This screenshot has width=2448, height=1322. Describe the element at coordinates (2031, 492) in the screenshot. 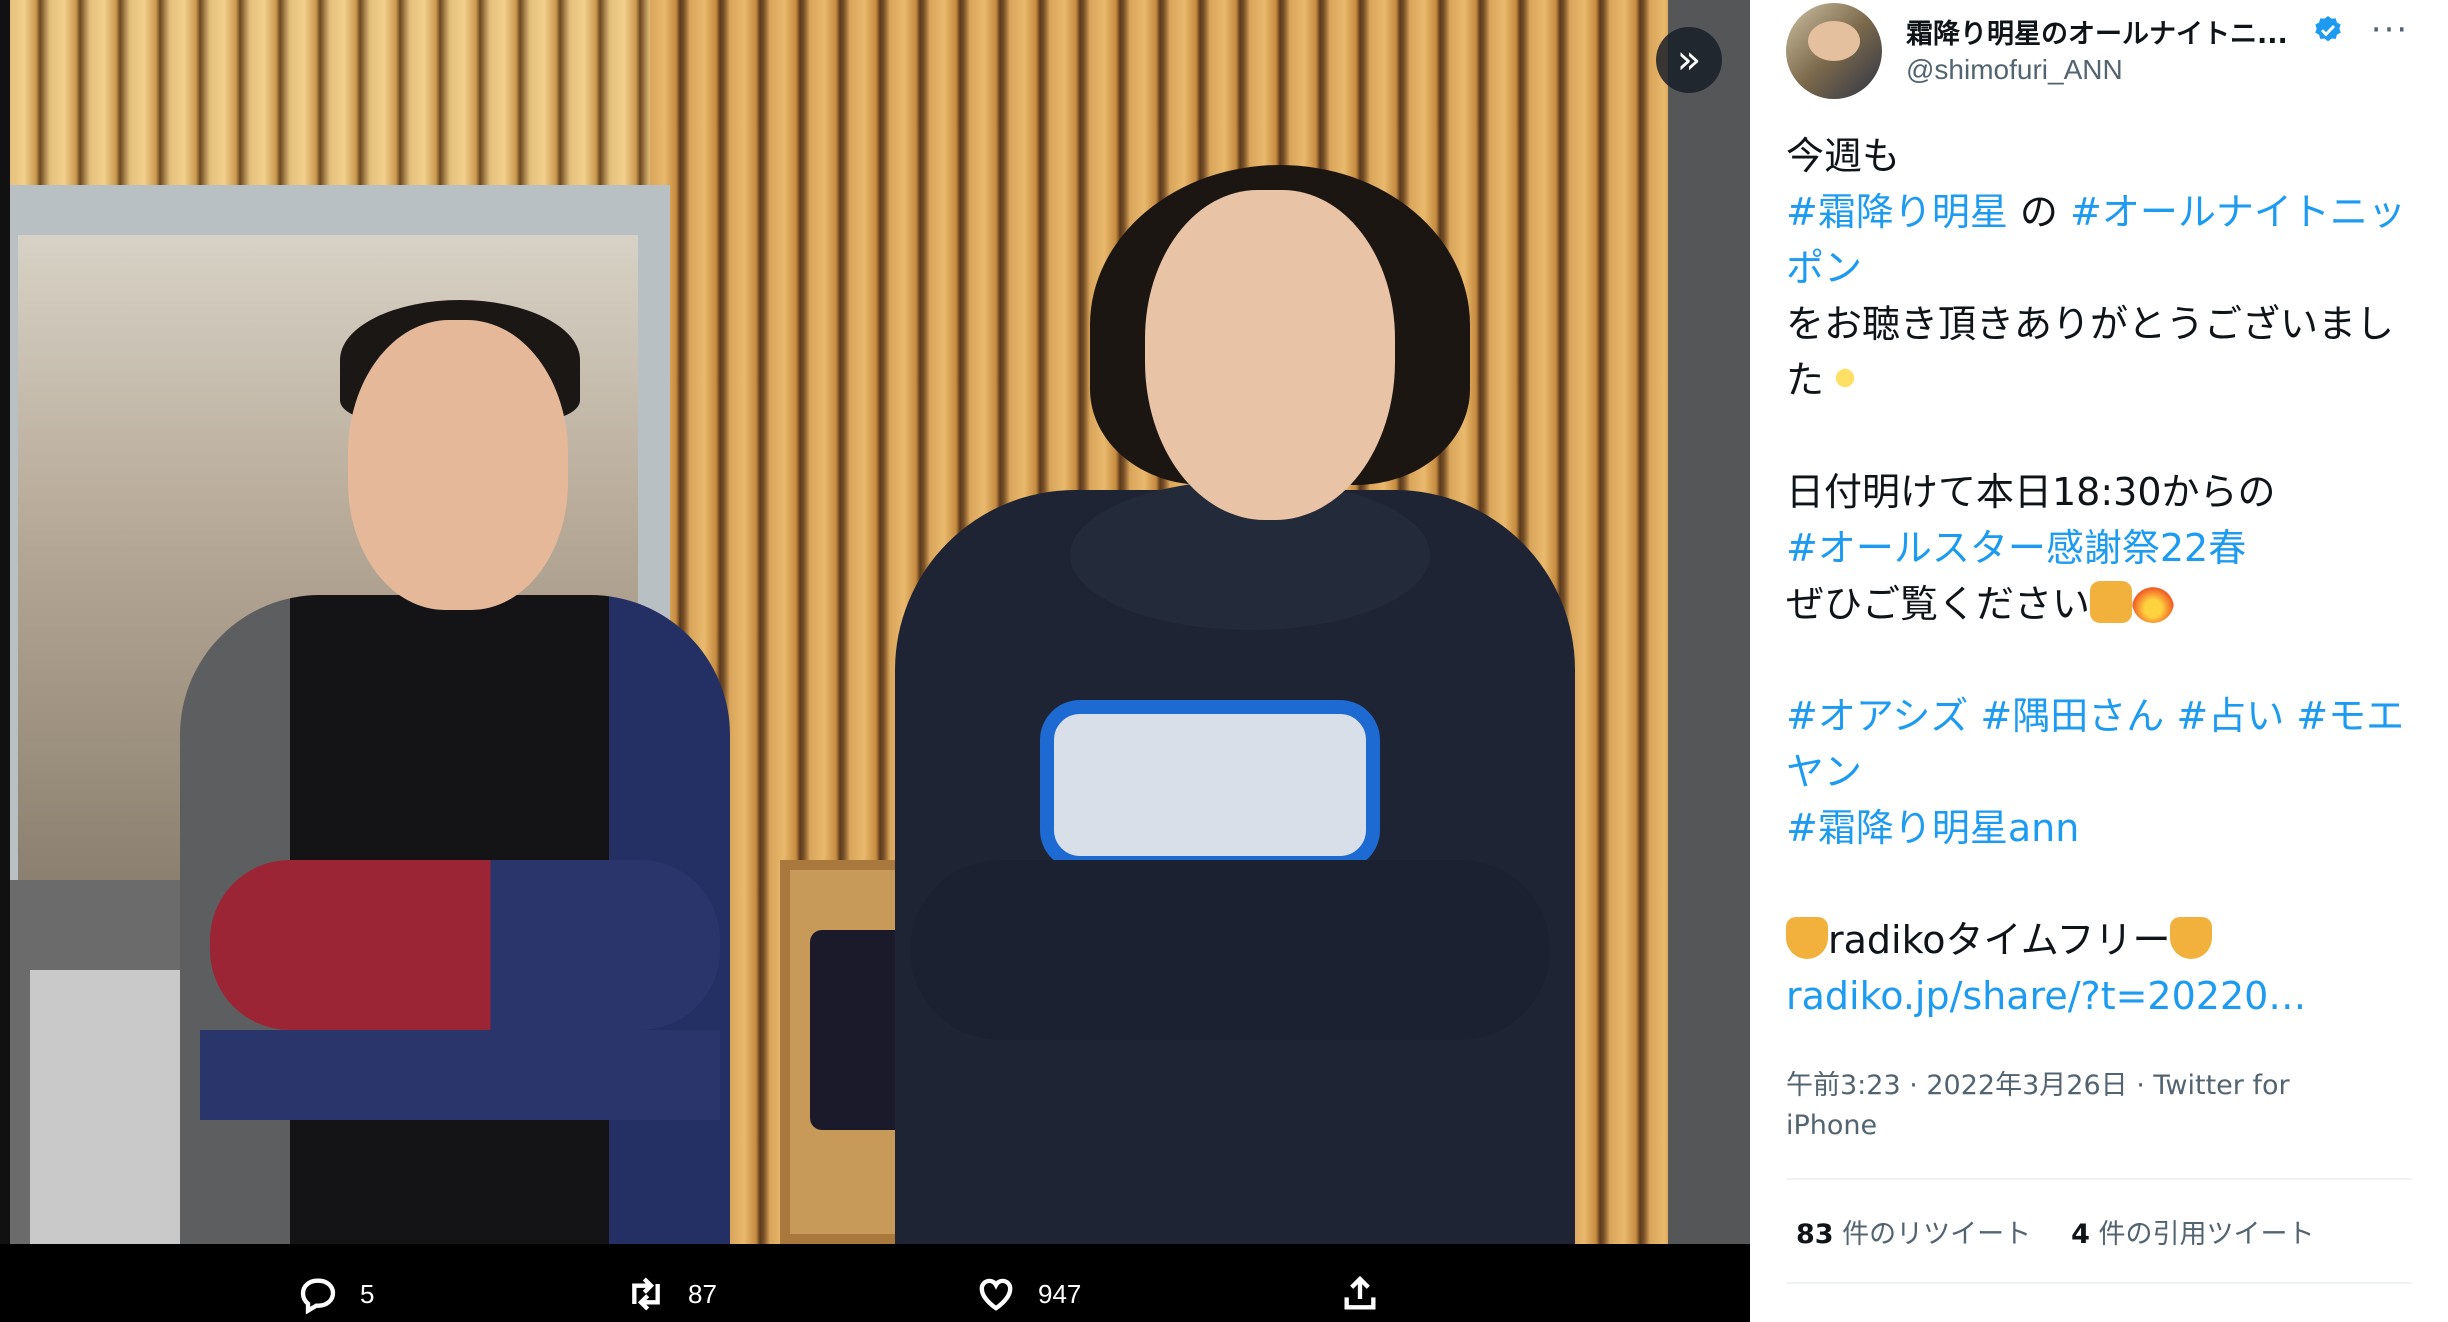

I see `tweet-line: 日付明けて本日18:30からの` at that location.